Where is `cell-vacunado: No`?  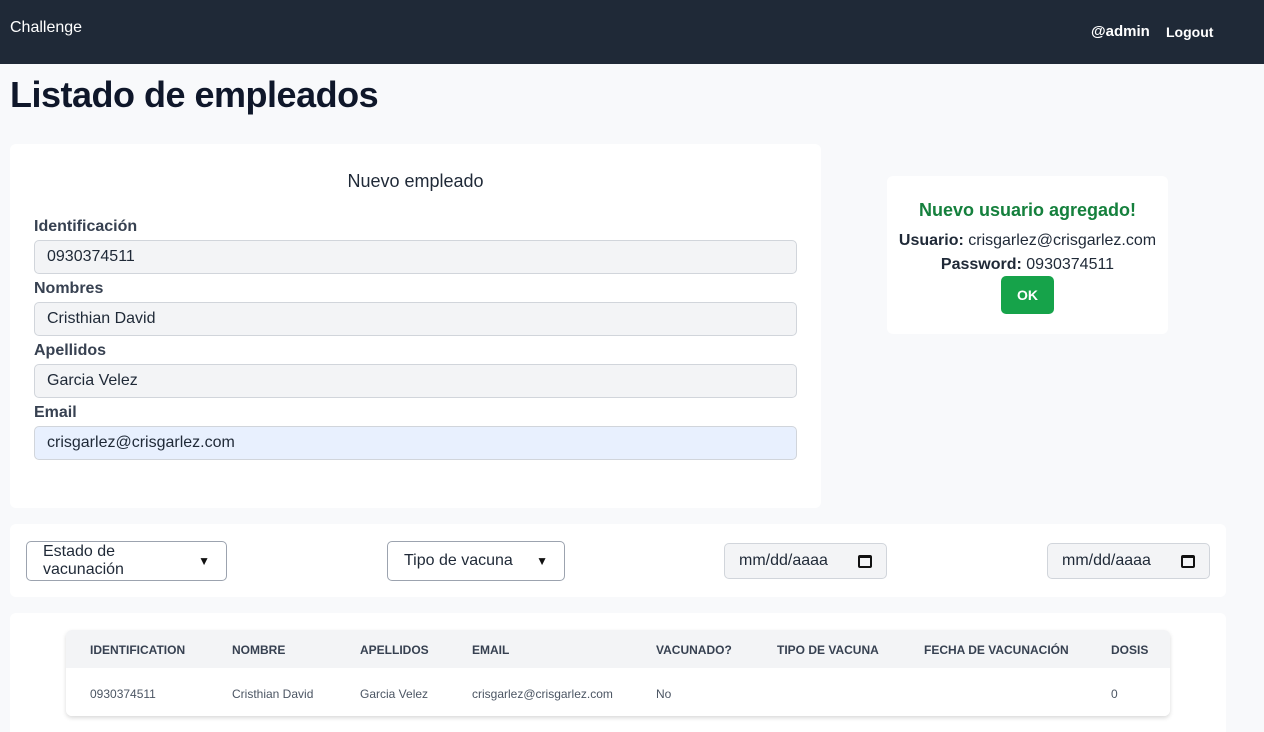
cell-vacunado: No is located at coordinates (664, 694).